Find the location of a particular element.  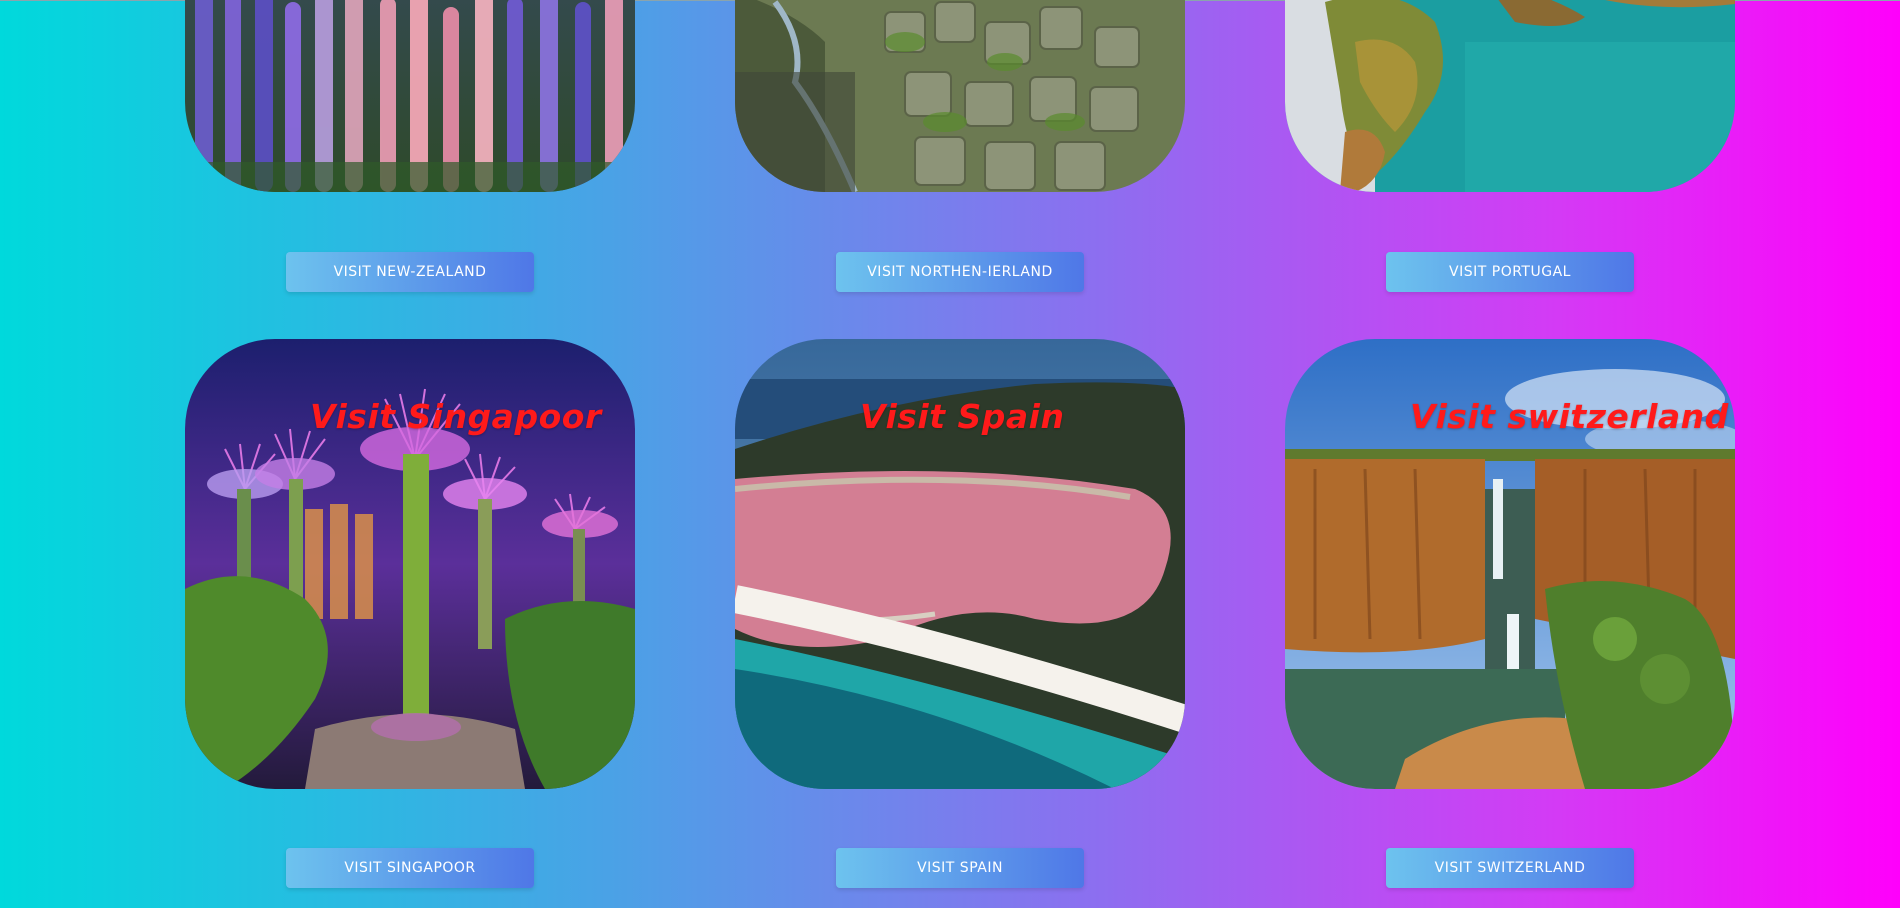

destination-card-singapore: Visit Singapoor is located at coordinates (410, 564).